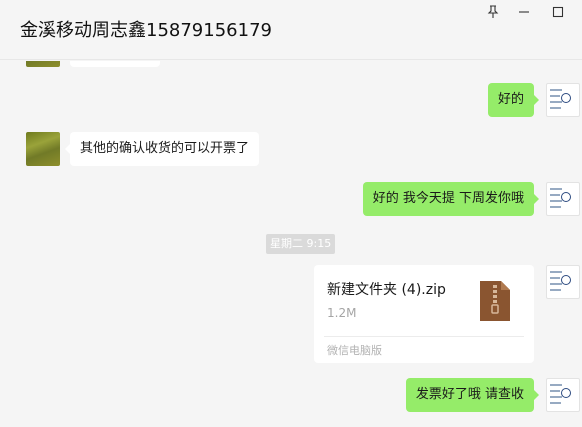  What do you see at coordinates (115, 64) in the screenshot?
I see `message-bubble-partial` at bounding box center [115, 64].